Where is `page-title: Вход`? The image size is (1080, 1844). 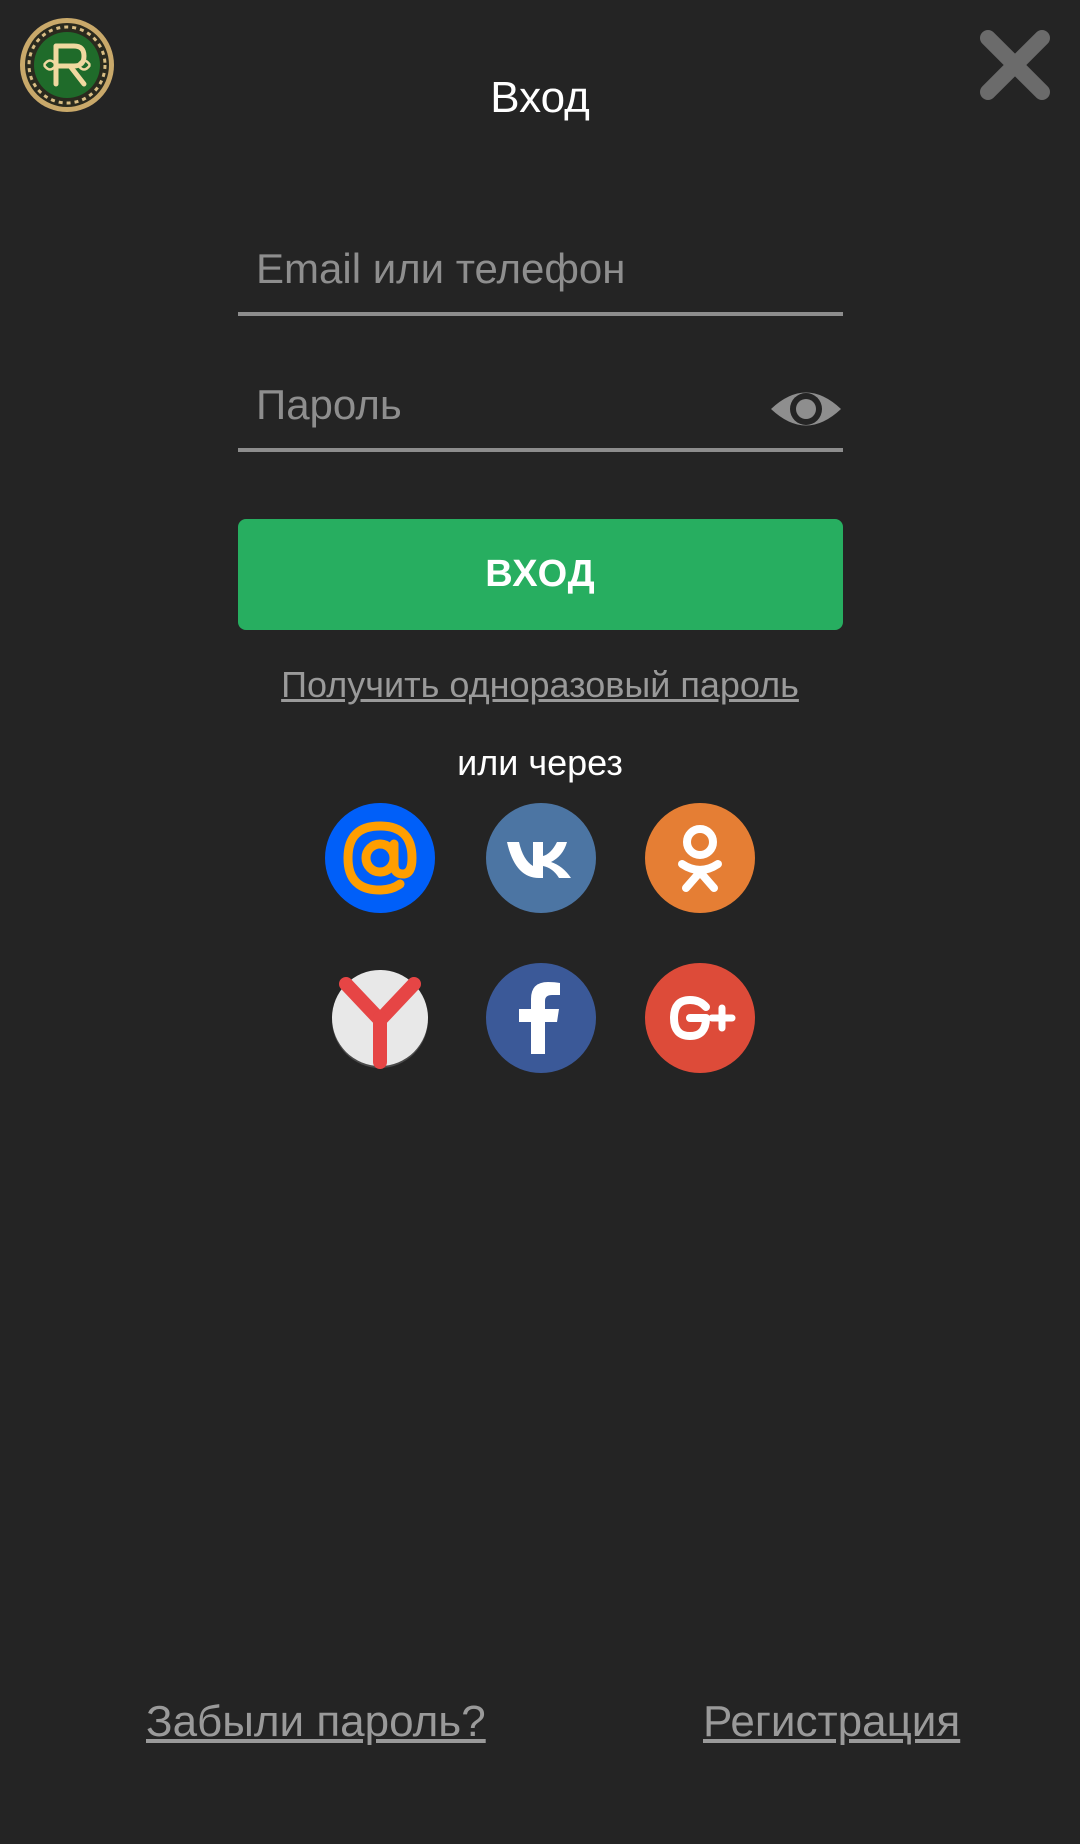 page-title: Вход is located at coordinates (540, 97).